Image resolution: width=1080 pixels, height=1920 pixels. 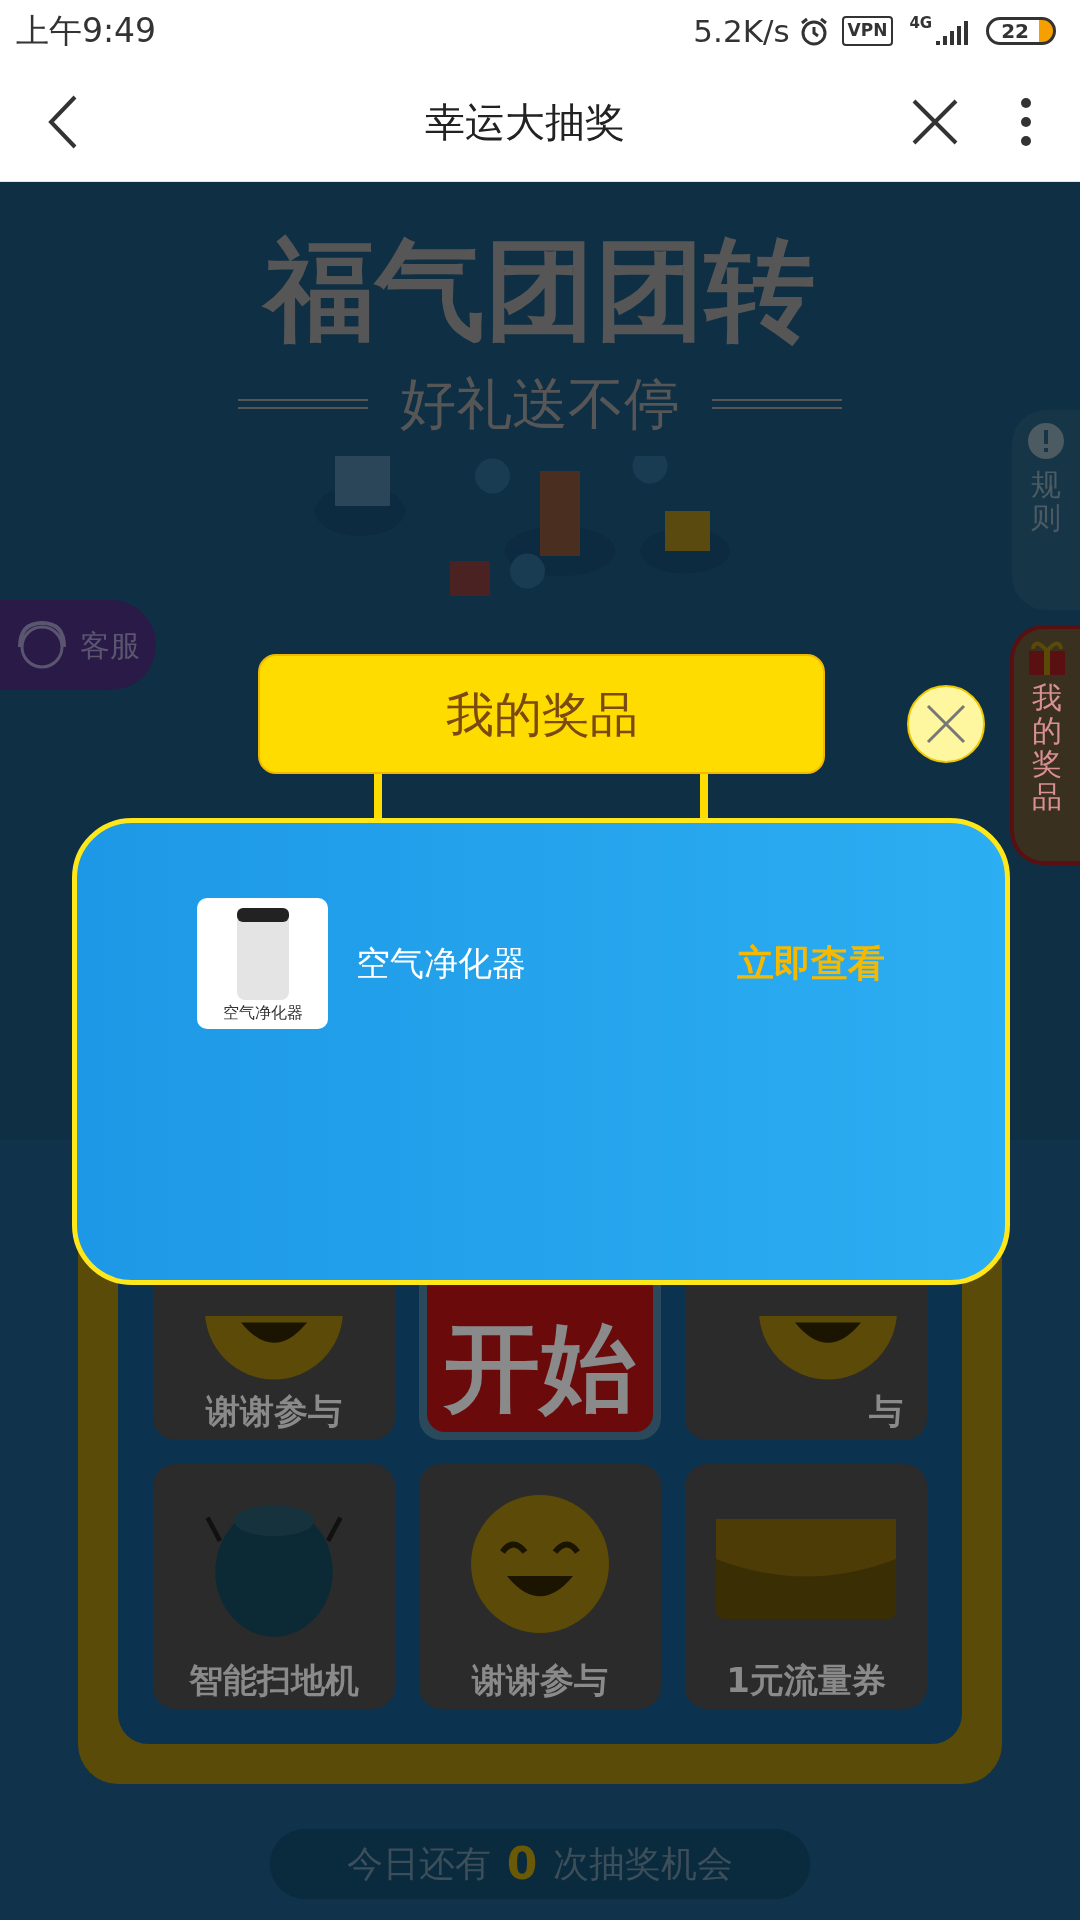 What do you see at coordinates (806, 1680) in the screenshot?
I see `prize-label: 1元流量券` at bounding box center [806, 1680].